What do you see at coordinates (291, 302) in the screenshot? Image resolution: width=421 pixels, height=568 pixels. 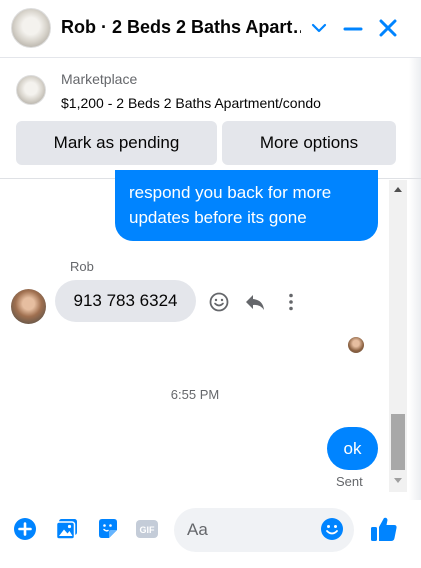 I see `more-dots-icon` at bounding box center [291, 302].